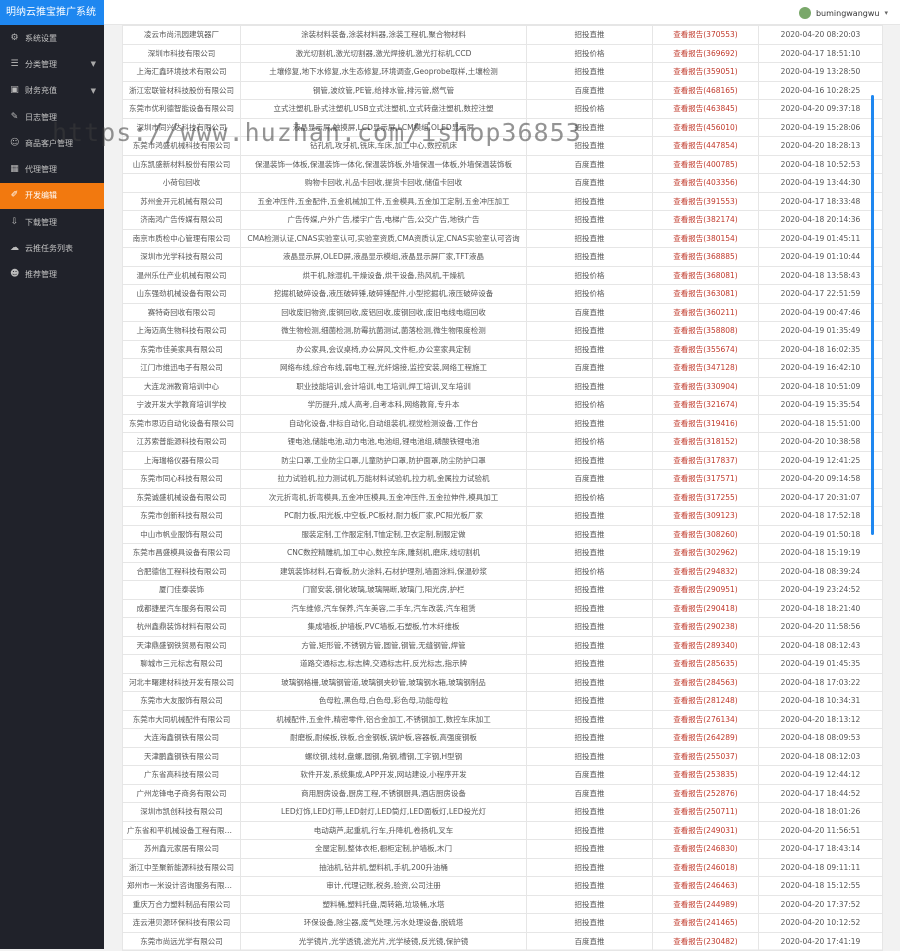  I want to click on company-cell: 东莞市尚远光学有限公司, so click(181, 941).